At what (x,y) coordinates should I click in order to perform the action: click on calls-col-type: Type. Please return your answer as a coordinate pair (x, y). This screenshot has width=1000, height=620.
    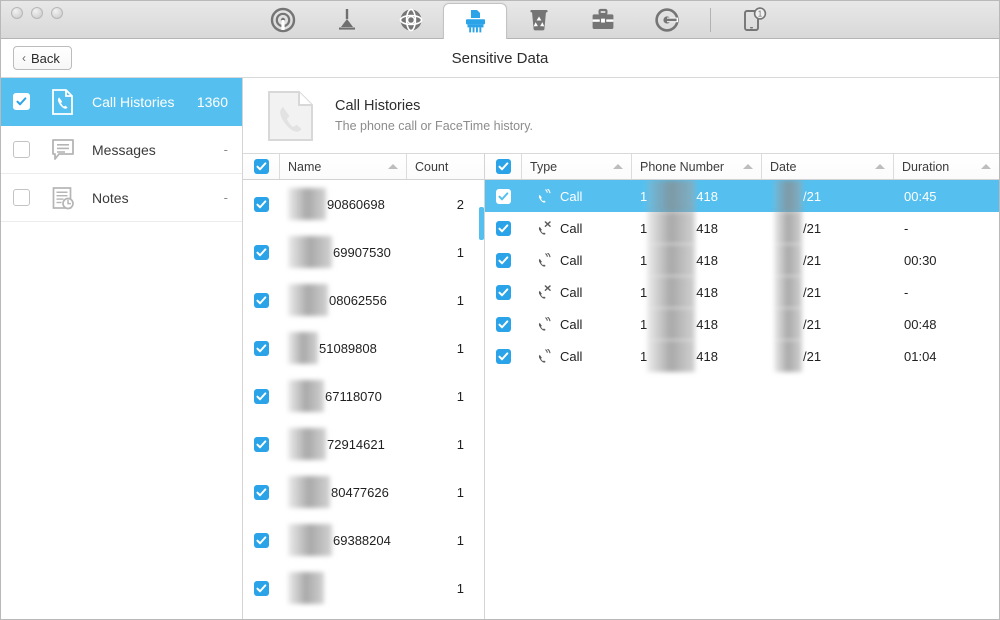
    Looking at the image, I should click on (577, 166).